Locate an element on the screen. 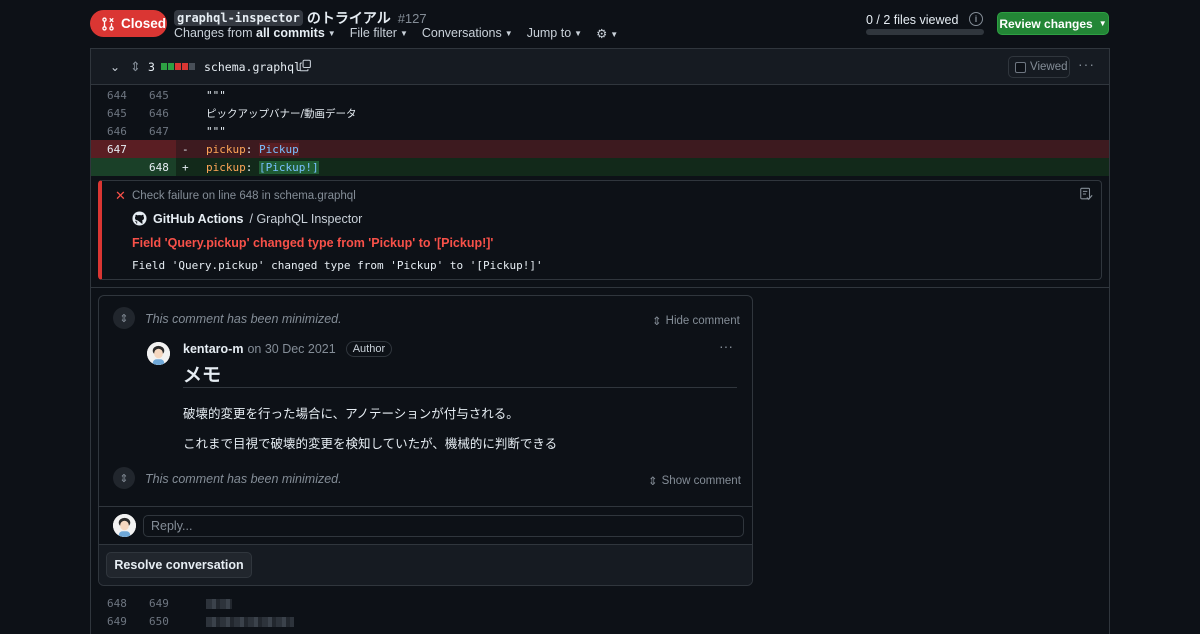 Image resolution: width=1200 pixels, height=634 pixels. settings-dropdown: ⚙ ▼ is located at coordinates (607, 33).